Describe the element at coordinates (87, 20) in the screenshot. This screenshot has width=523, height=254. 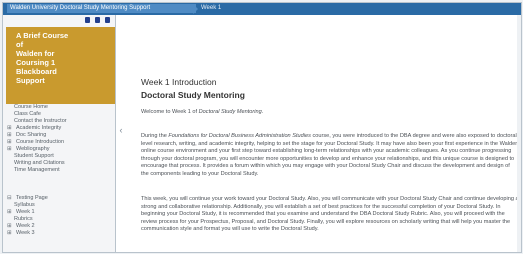
I see `add-icon` at that location.